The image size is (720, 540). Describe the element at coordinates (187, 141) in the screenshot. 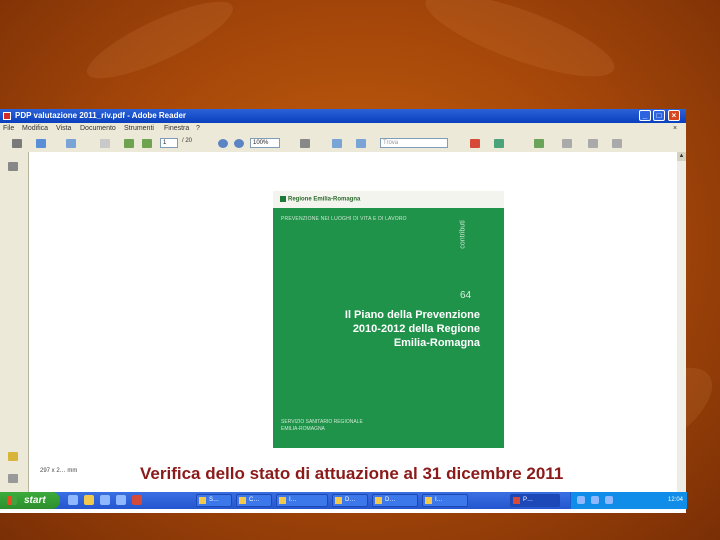

I see `page-total: / 20` at that location.